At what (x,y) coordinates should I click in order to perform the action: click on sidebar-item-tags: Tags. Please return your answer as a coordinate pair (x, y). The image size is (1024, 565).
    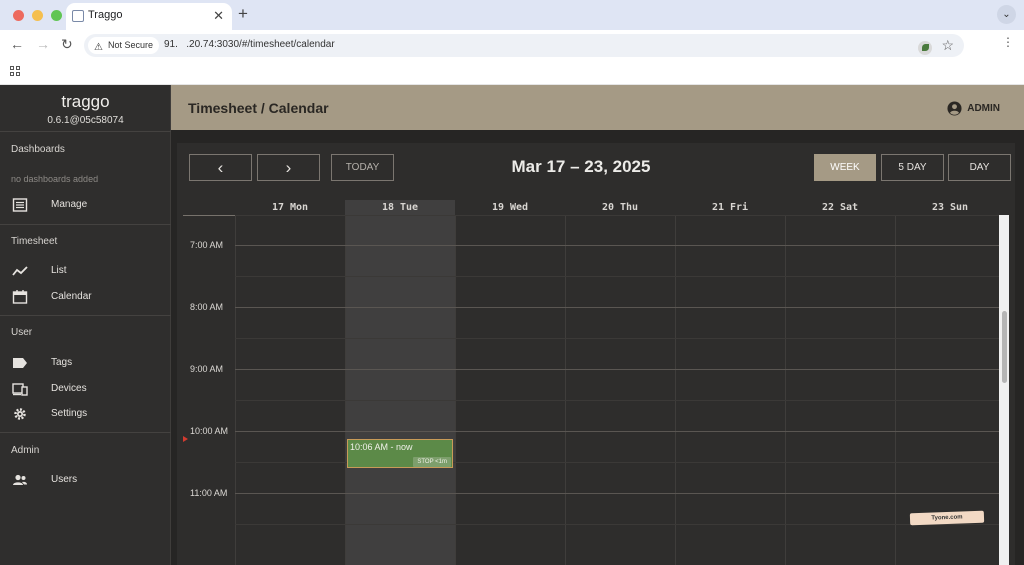
    Looking at the image, I should click on (85, 363).